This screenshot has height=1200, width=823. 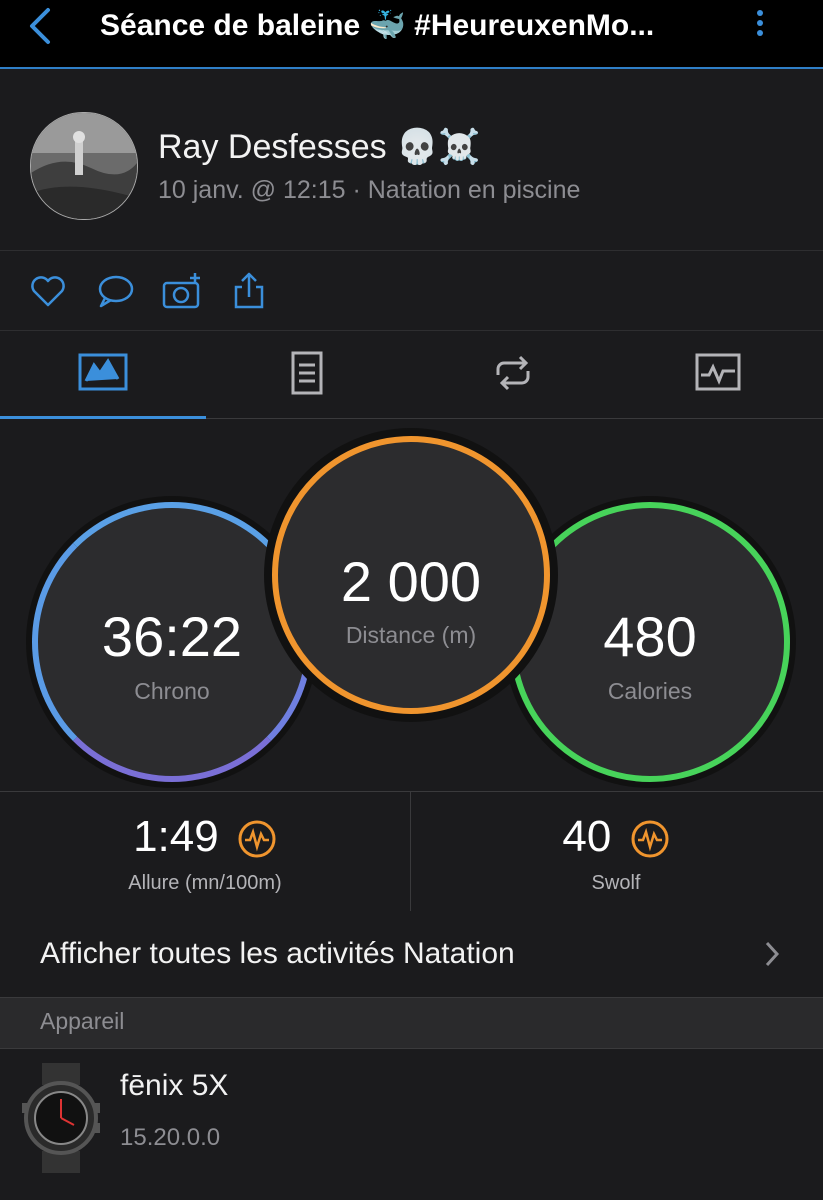 I want to click on share-button, so click(x=250, y=291).